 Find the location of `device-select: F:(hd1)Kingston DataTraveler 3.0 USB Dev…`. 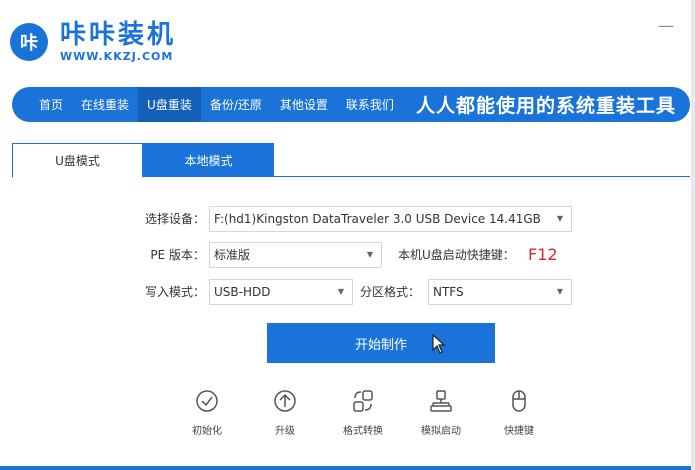

device-select: F:(hd1)Kingston DataTraveler 3.0 USB Dev… is located at coordinates (390, 219).